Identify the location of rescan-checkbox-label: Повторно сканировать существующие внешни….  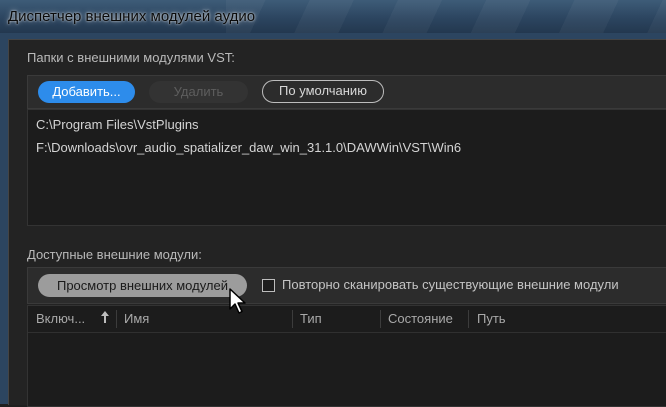
(450, 284).